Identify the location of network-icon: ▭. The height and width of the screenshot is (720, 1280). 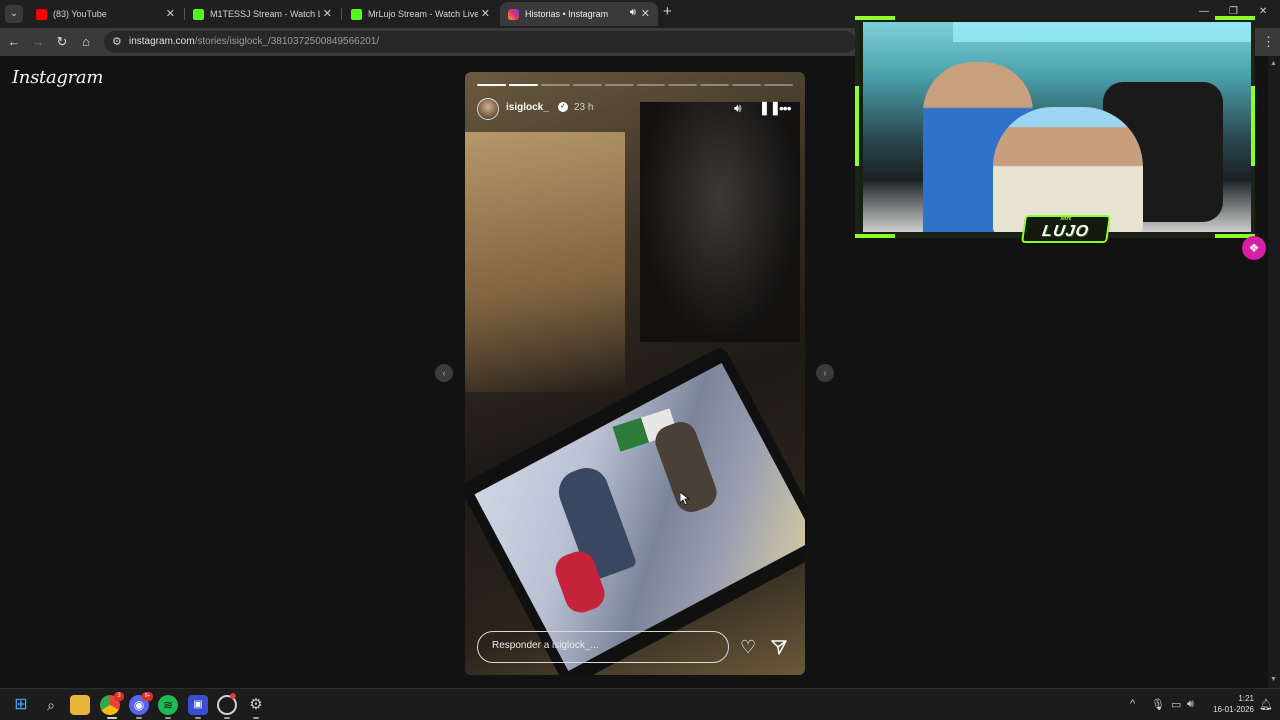
(1176, 704).